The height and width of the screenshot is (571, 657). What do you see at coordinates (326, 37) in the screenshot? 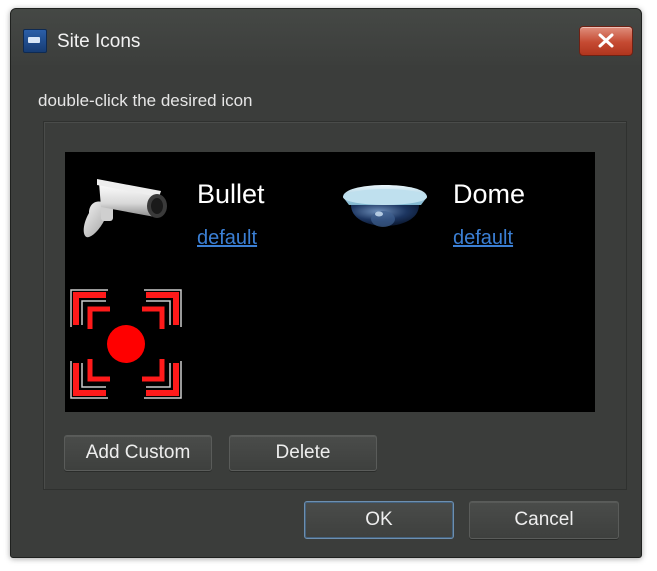
I see `title-bar: Site Icons` at bounding box center [326, 37].